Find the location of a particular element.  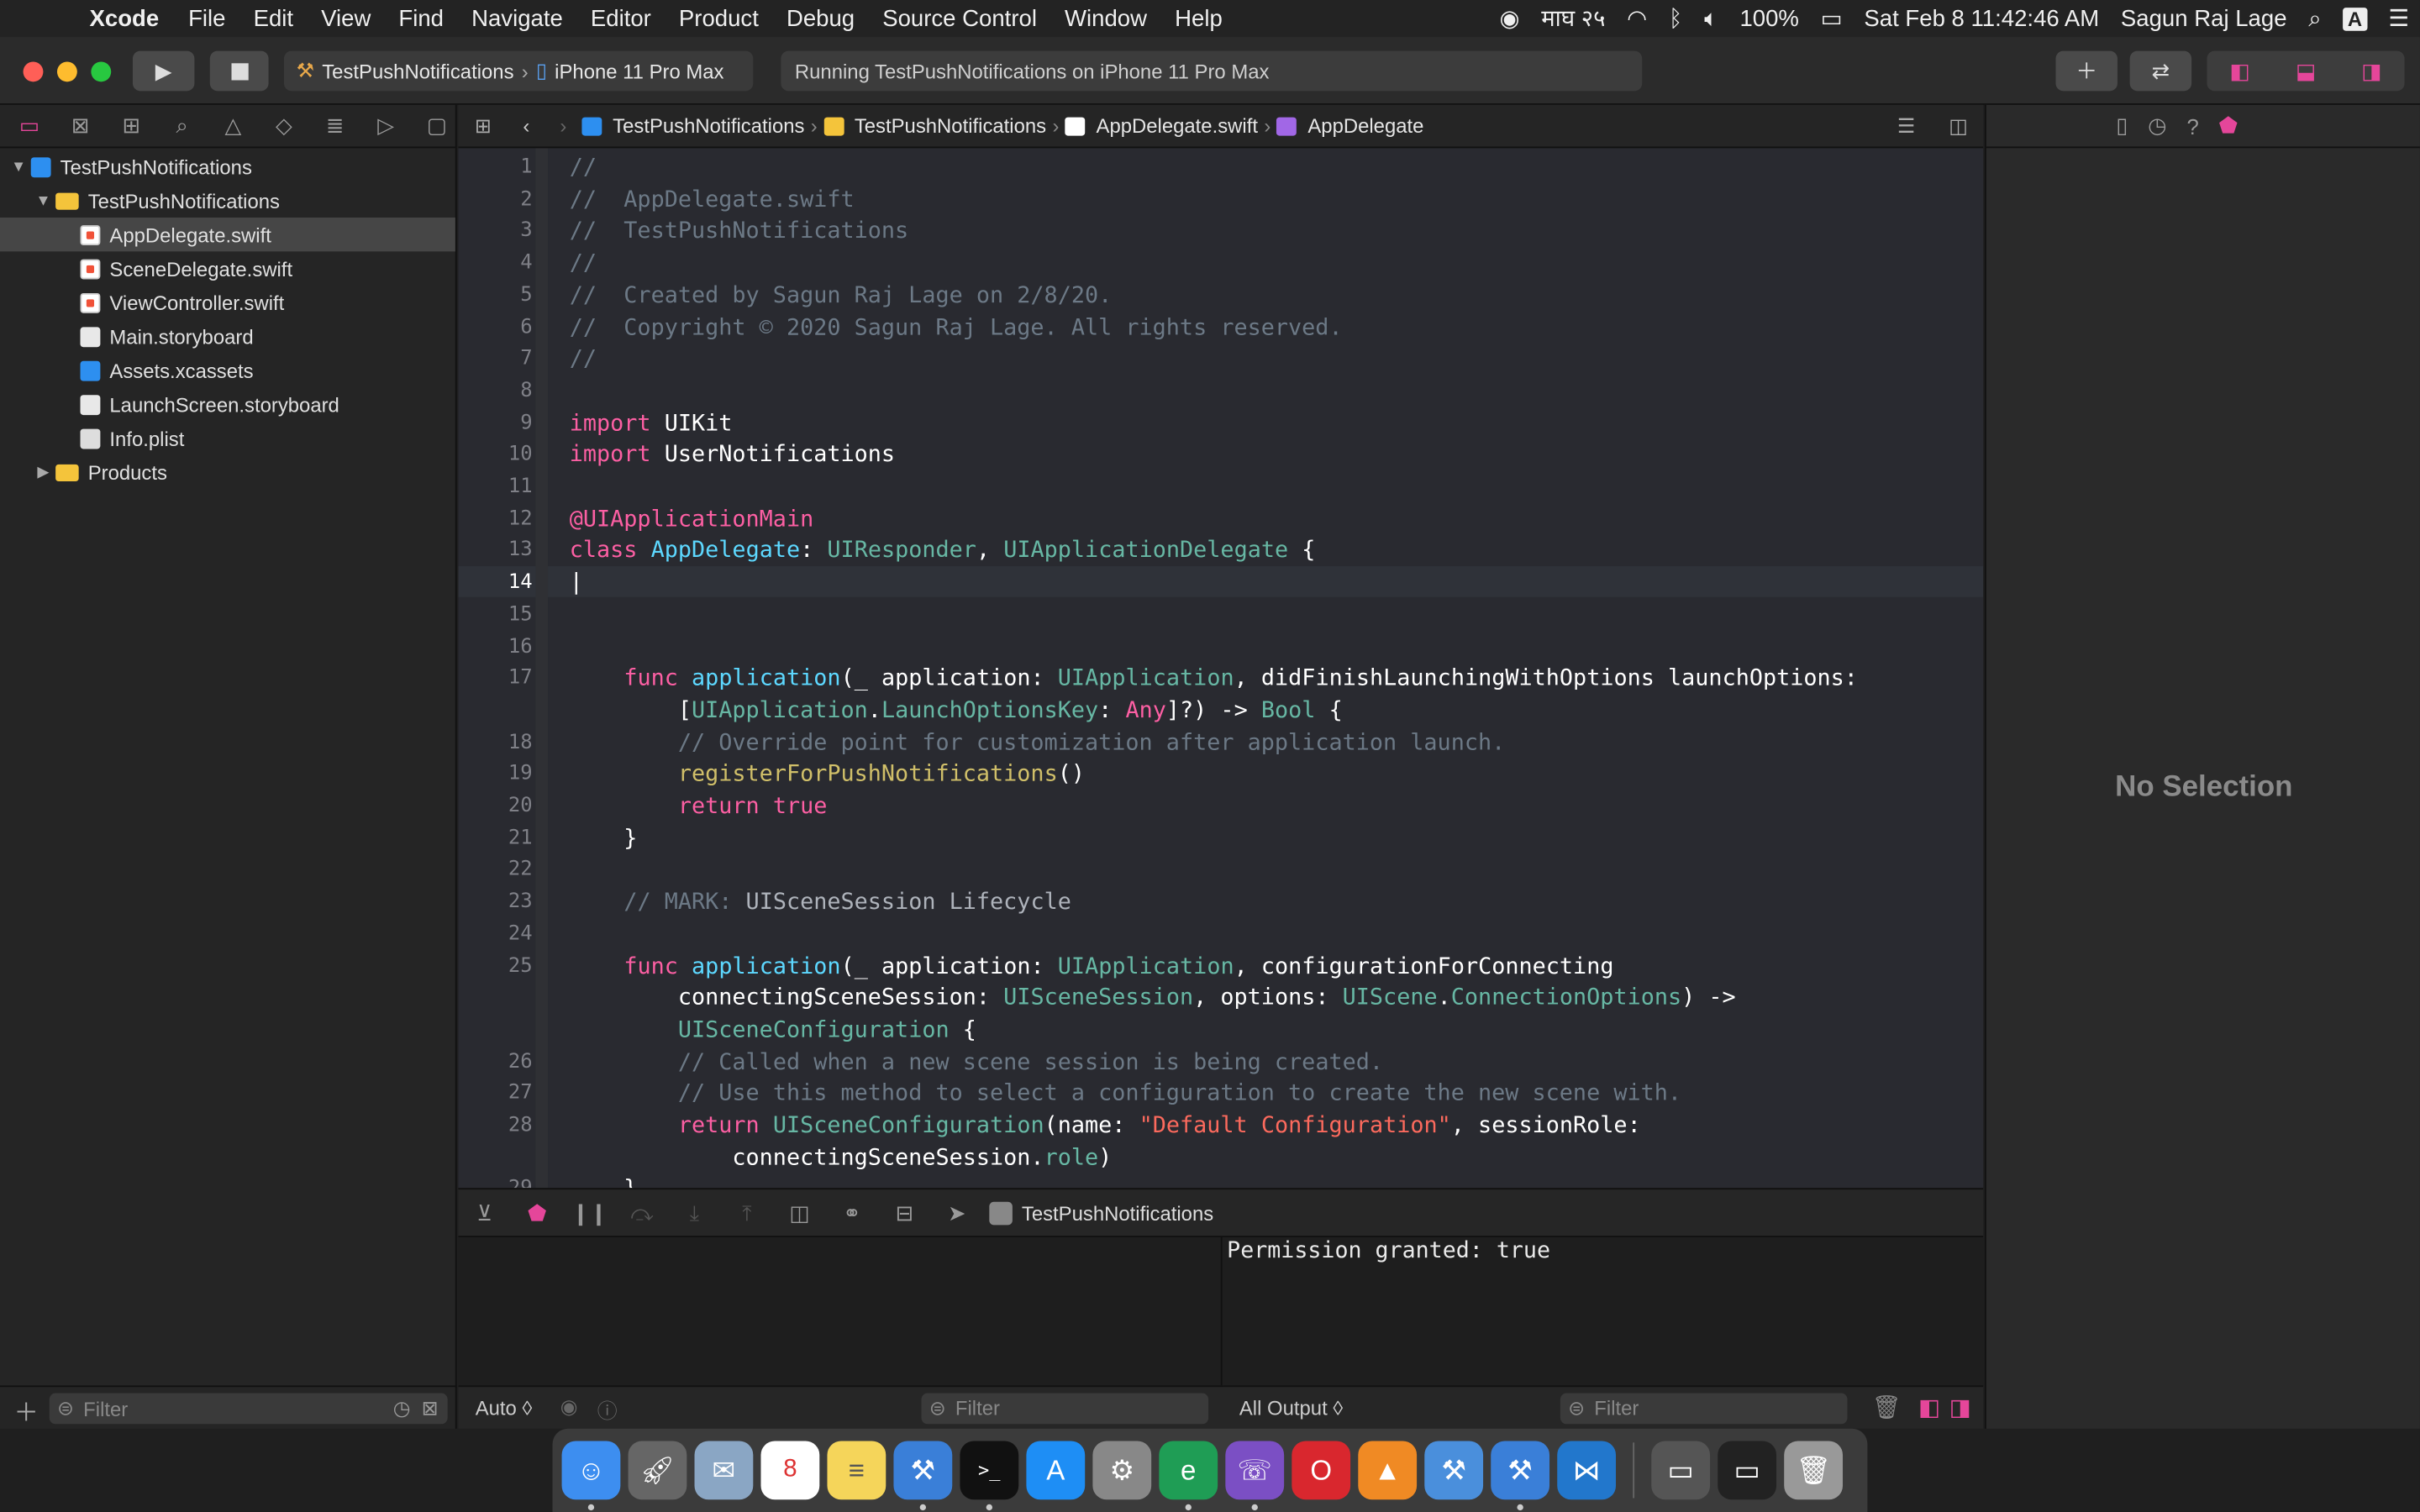

battery-percent: 100% is located at coordinates (1769, 18).